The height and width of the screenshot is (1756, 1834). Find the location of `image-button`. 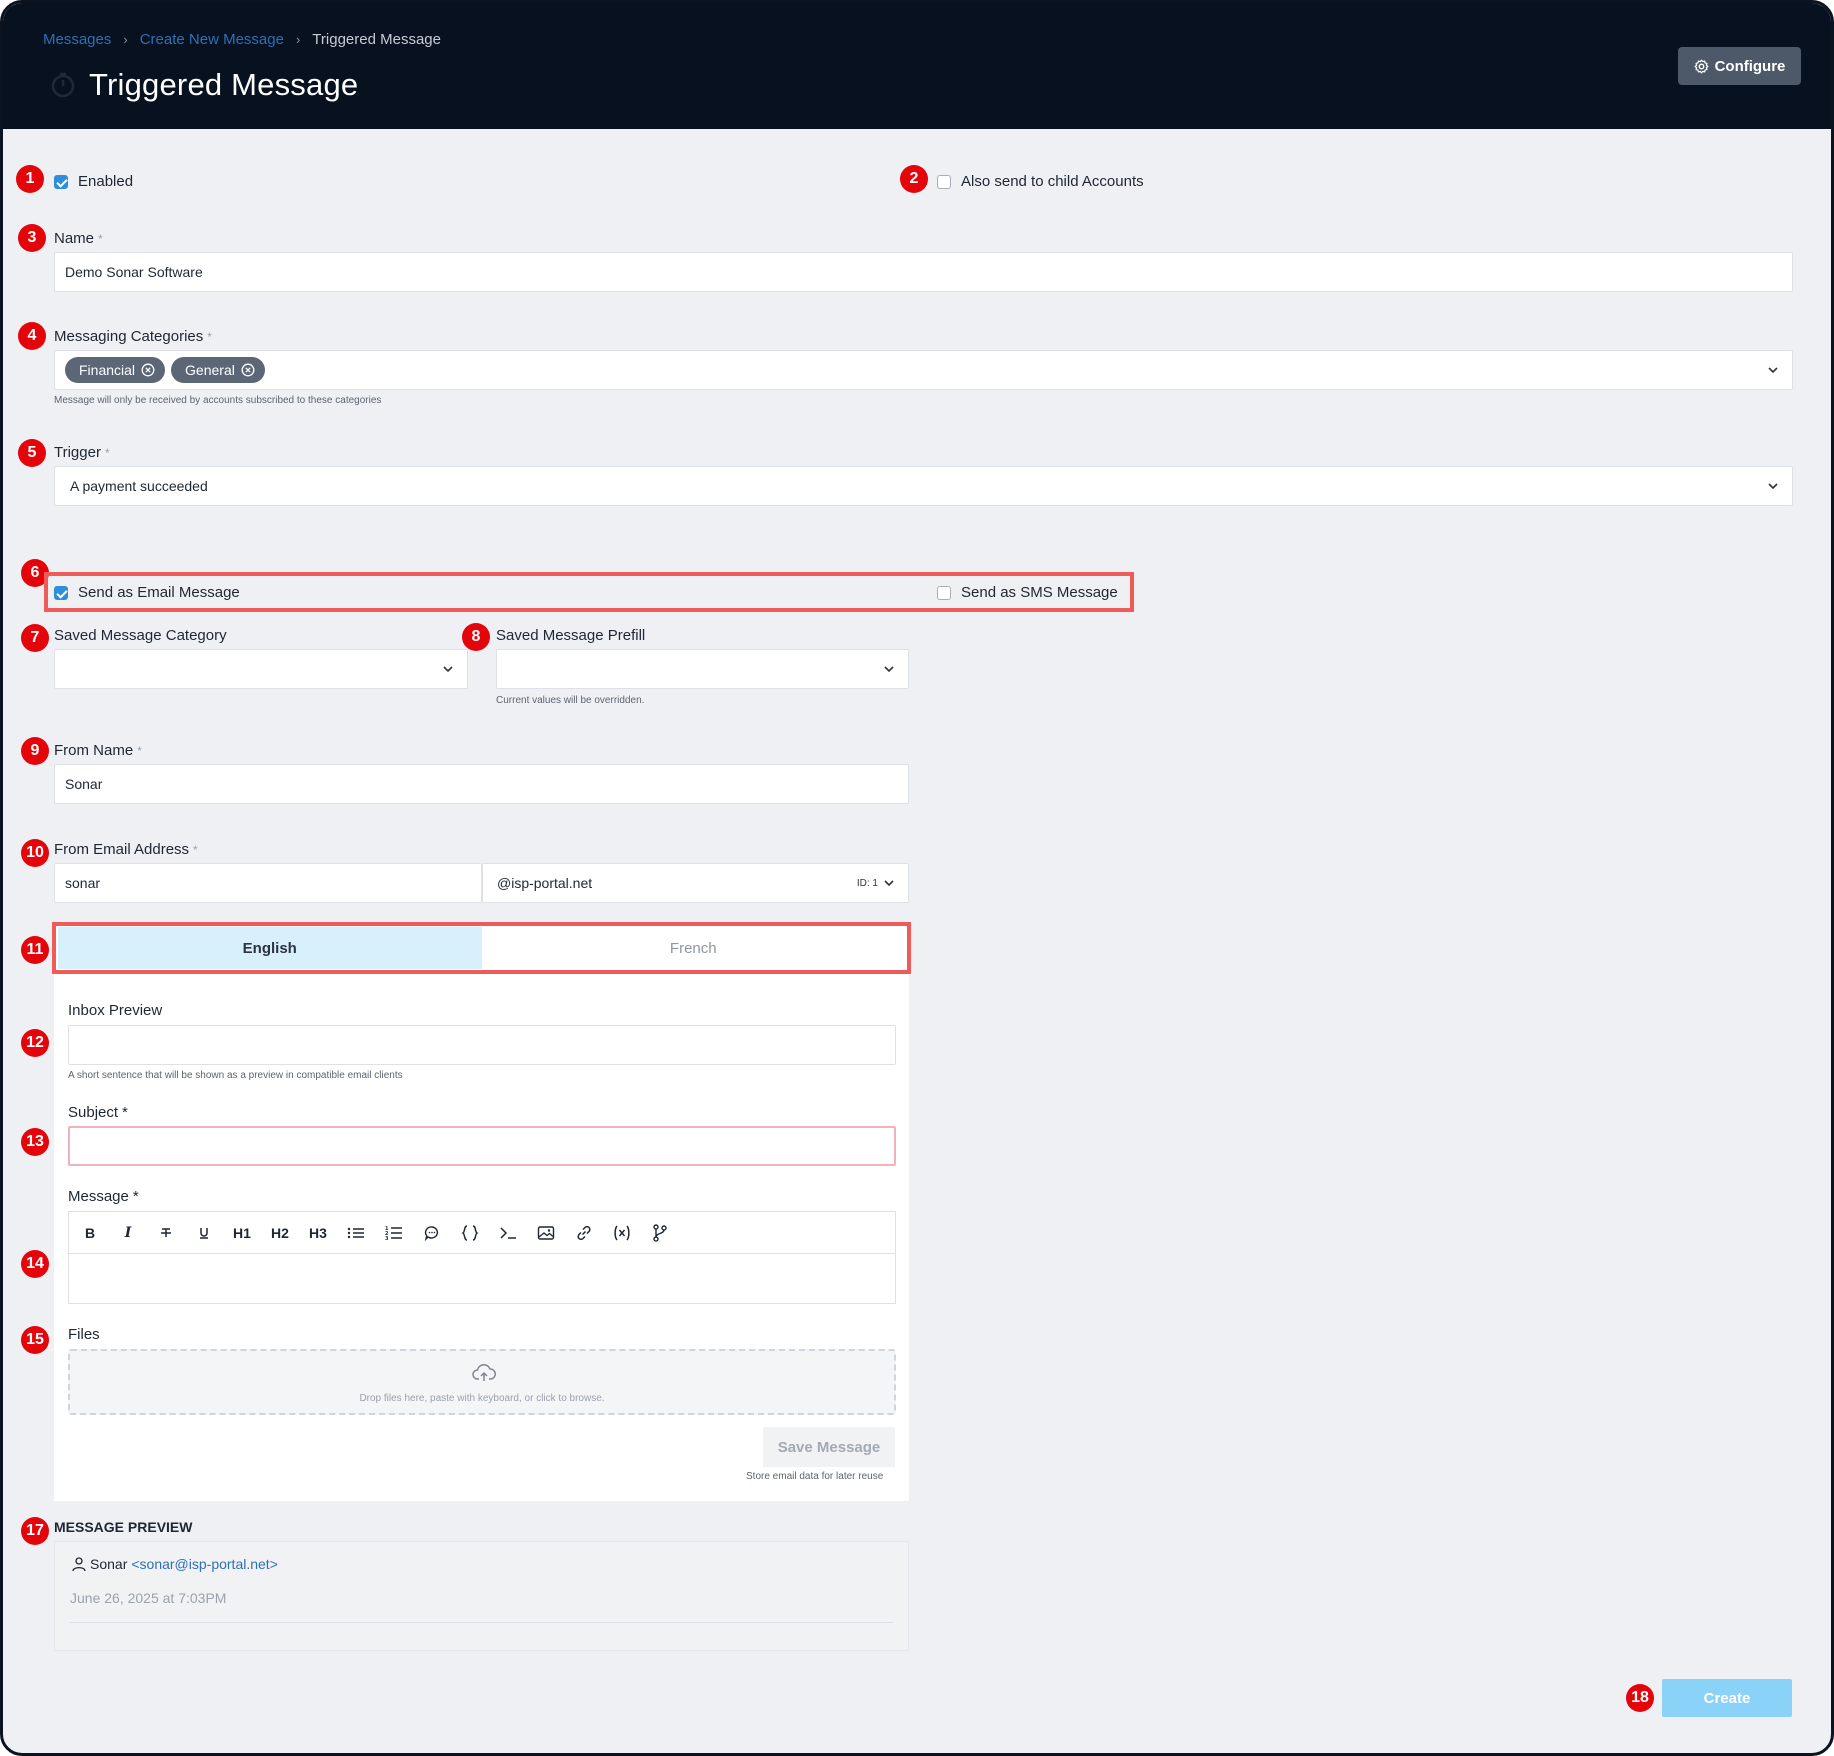

image-button is located at coordinates (546, 1233).